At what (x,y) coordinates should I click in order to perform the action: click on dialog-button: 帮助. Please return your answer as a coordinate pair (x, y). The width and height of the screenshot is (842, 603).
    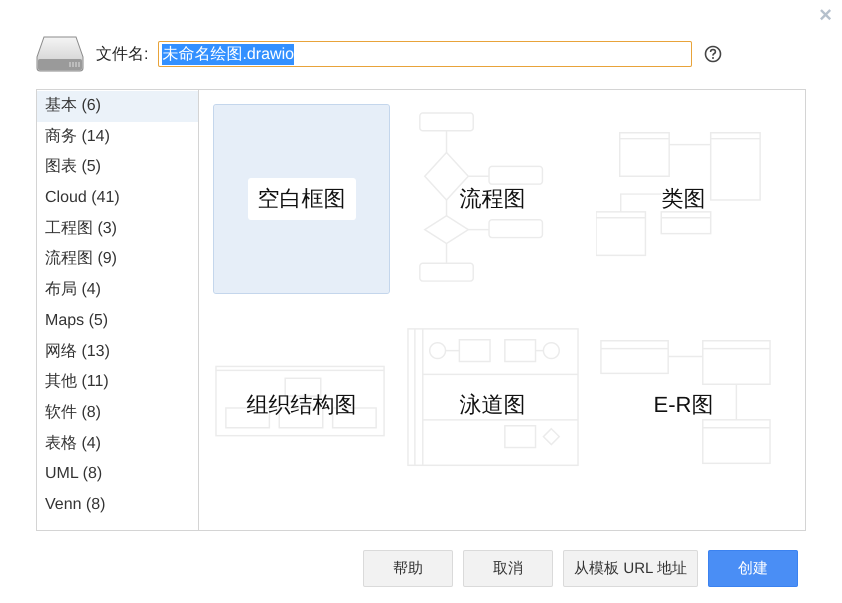
    Looking at the image, I should click on (408, 568).